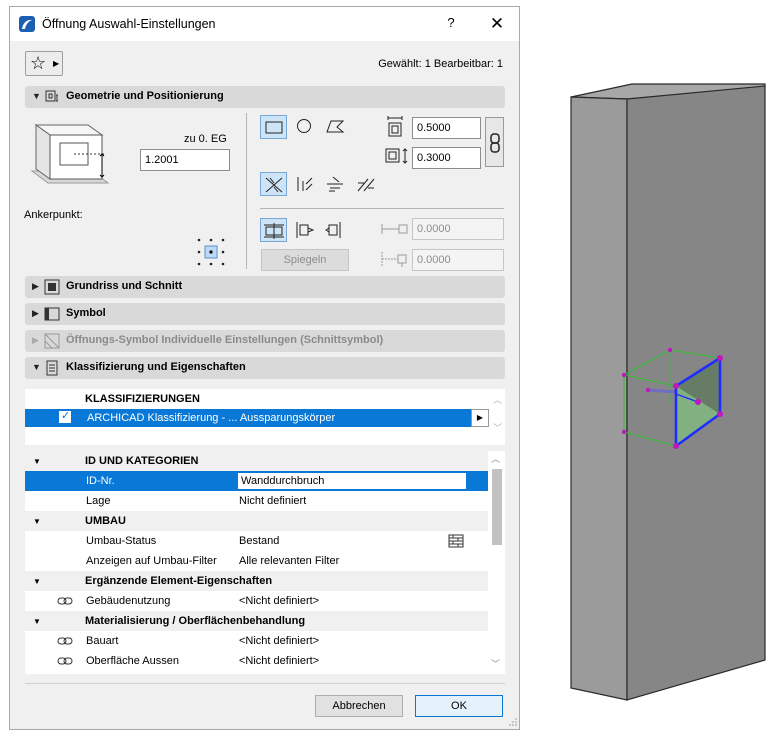 This screenshot has height=736, width=779. I want to click on ok-button: OK, so click(459, 706).